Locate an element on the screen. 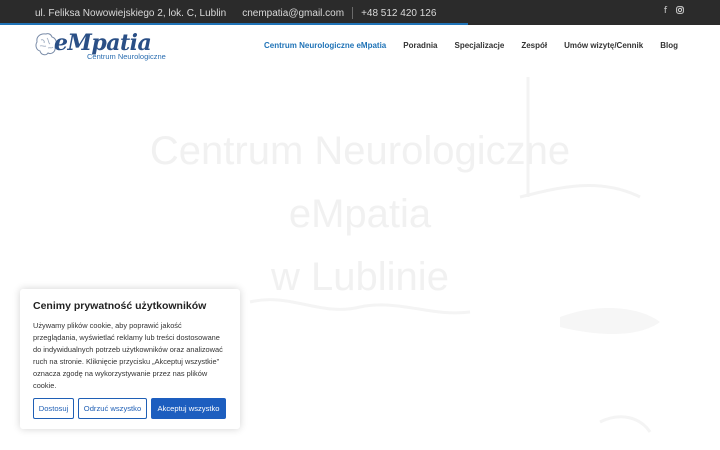  customize-button: Dostosuj is located at coordinates (53, 408).